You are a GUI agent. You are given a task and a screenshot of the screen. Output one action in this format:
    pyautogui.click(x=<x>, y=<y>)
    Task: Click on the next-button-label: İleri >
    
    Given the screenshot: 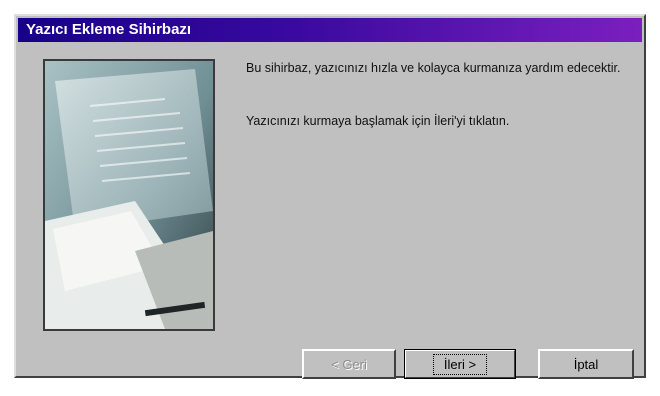 What is the action you would take?
    pyautogui.click(x=460, y=364)
    